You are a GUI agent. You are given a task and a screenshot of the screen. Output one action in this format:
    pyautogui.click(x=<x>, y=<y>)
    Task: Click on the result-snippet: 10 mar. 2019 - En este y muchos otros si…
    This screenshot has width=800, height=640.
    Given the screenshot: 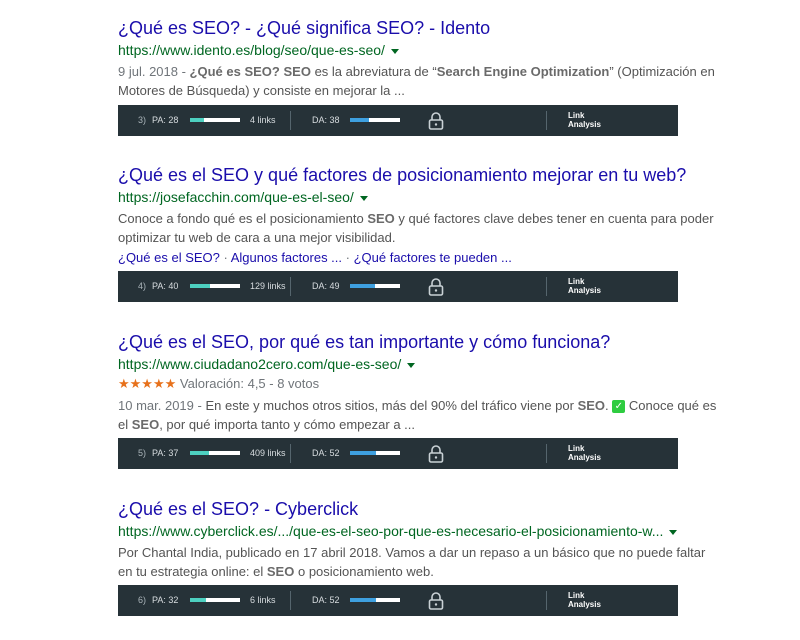 What is the action you would take?
    pyautogui.click(x=417, y=415)
    